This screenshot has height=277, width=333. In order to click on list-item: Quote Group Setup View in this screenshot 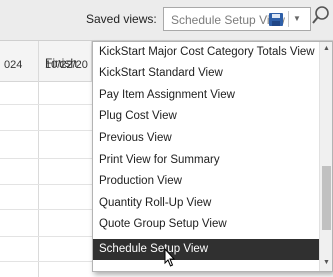, I will do `click(206, 224)`.